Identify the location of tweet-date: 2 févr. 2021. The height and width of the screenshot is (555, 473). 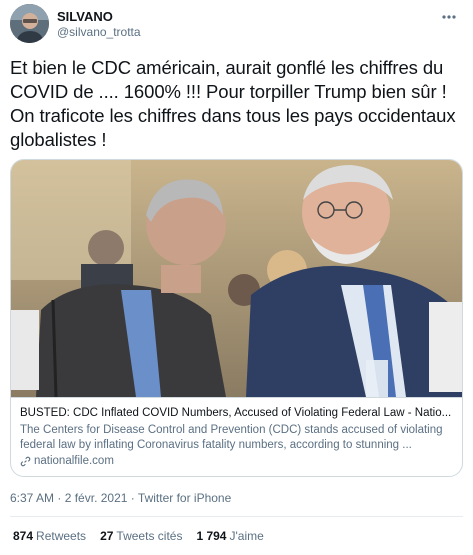
(96, 498).